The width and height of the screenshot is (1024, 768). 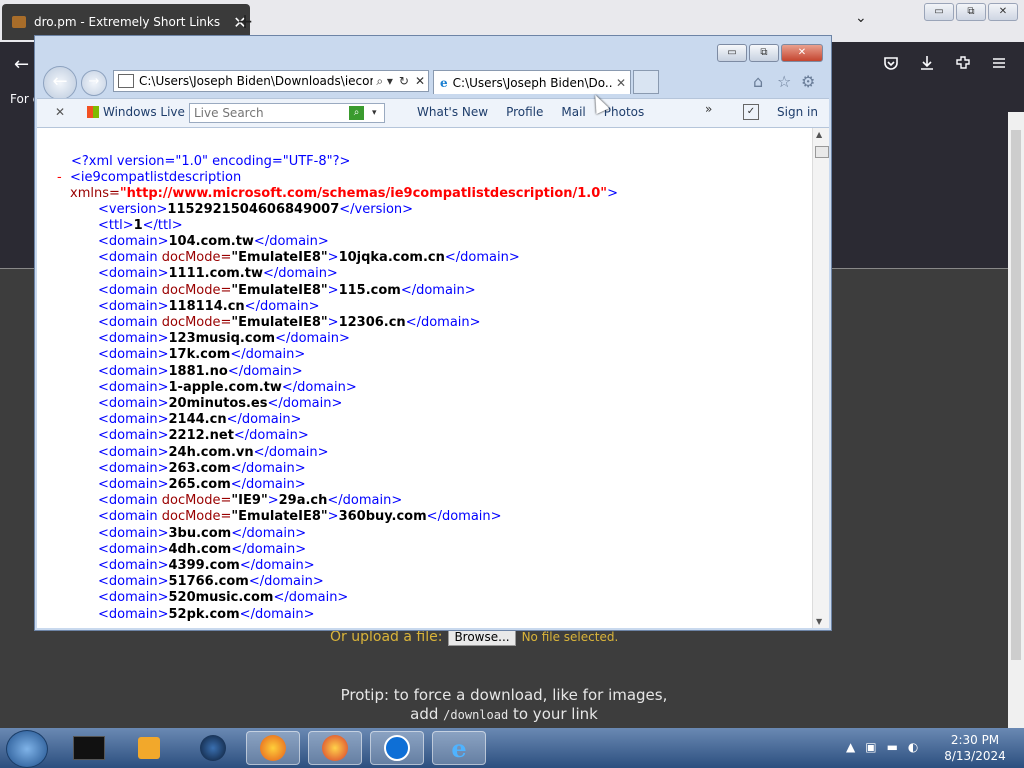 I want to click on download-icon, so click(x=927, y=65).